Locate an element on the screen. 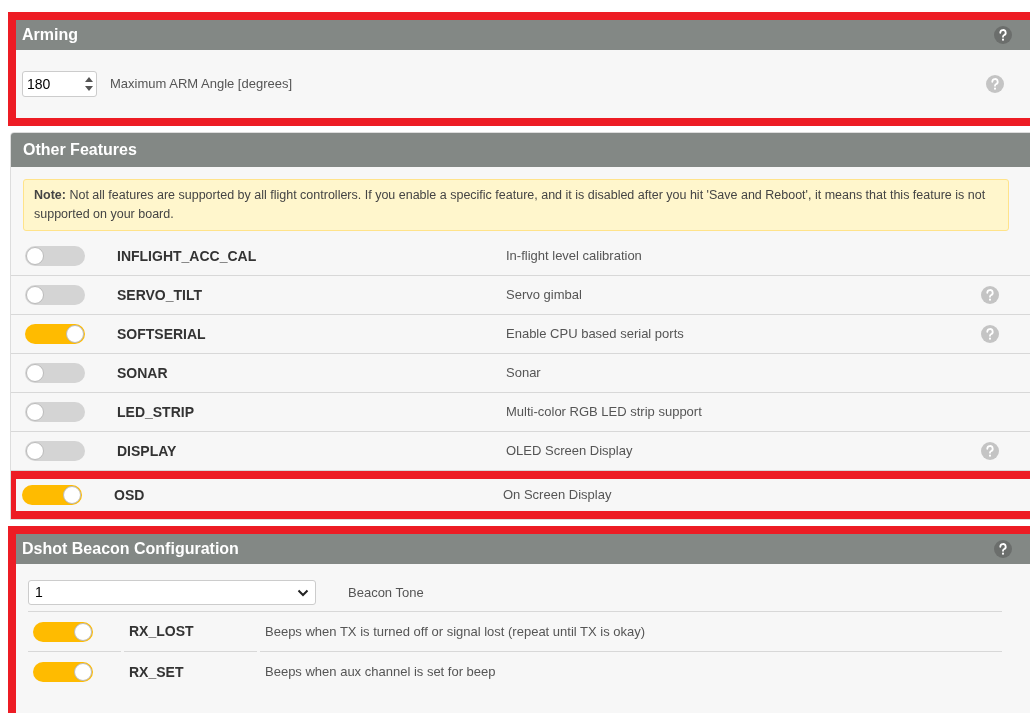 This screenshot has height=713, width=1030. feature-description: Sonar is located at coordinates (524, 373).